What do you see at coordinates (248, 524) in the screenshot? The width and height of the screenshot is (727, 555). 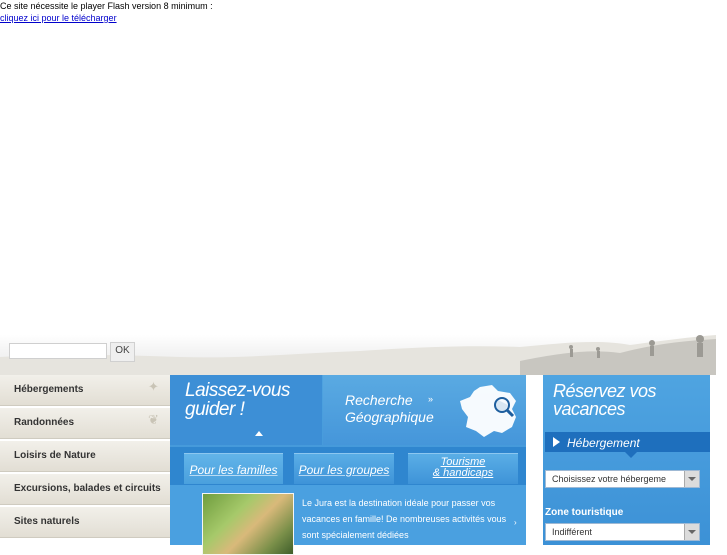 I see `family-photo` at bounding box center [248, 524].